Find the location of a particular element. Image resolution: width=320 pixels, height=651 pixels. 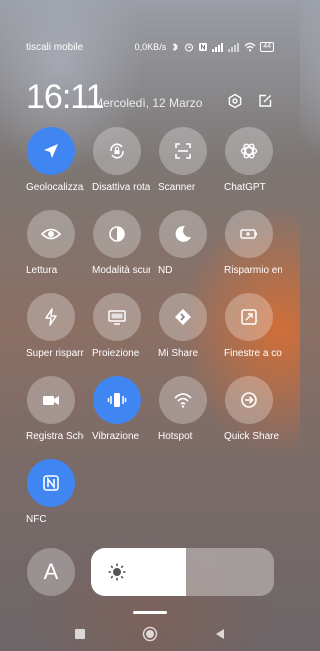

network-speed: 0,0KB/s is located at coordinates (150, 47).